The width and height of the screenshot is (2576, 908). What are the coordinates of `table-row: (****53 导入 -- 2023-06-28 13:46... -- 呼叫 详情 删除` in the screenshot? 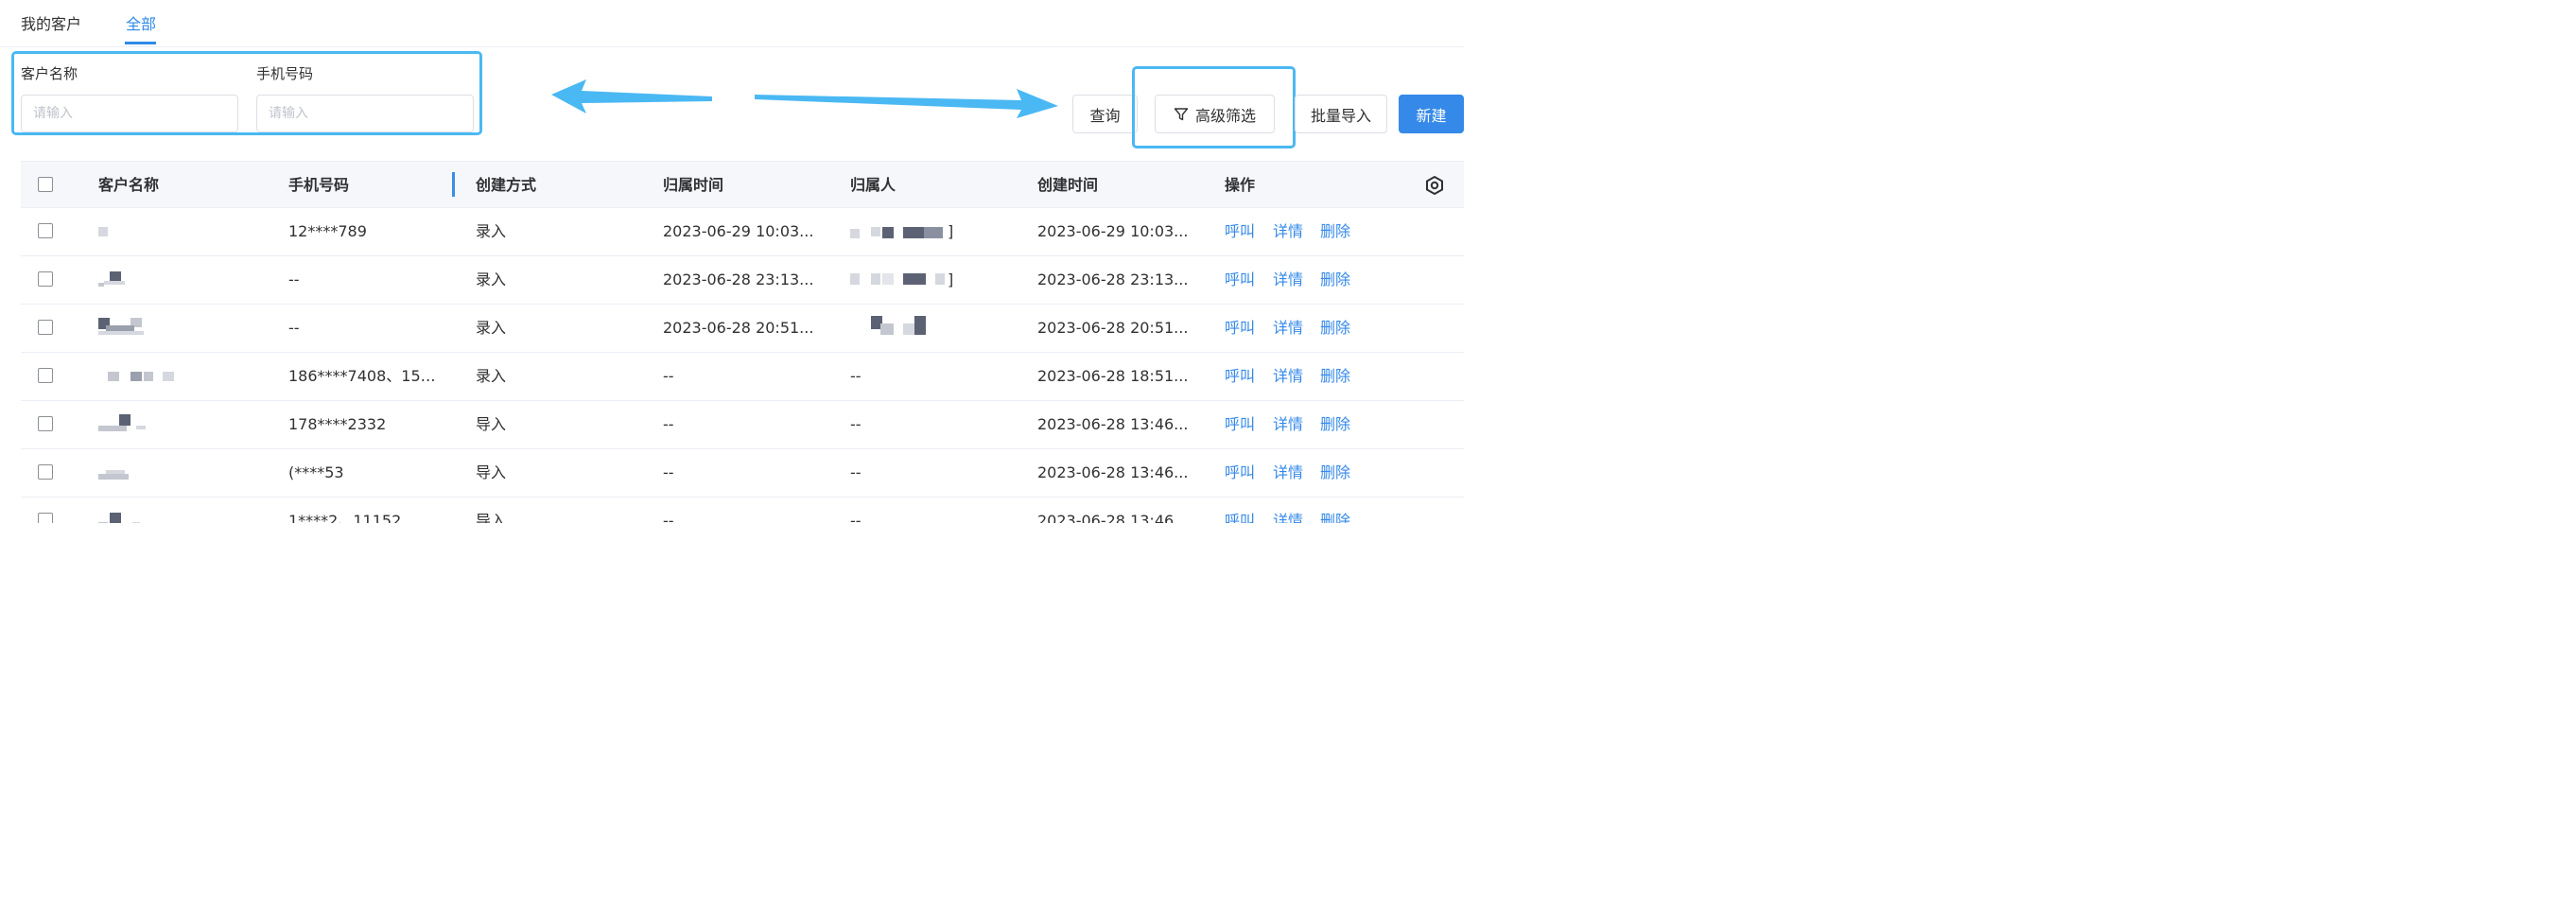 It's located at (742, 473).